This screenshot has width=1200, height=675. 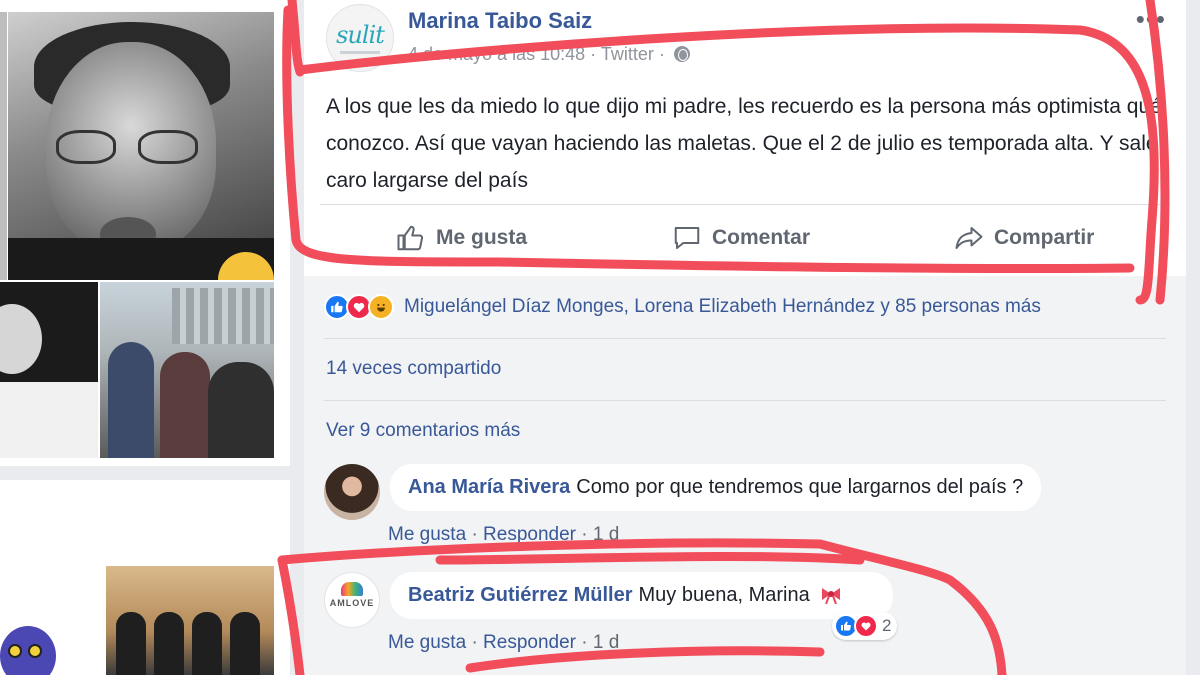 I want to click on comment-text: Muy buena, Marina, so click(x=724, y=595).